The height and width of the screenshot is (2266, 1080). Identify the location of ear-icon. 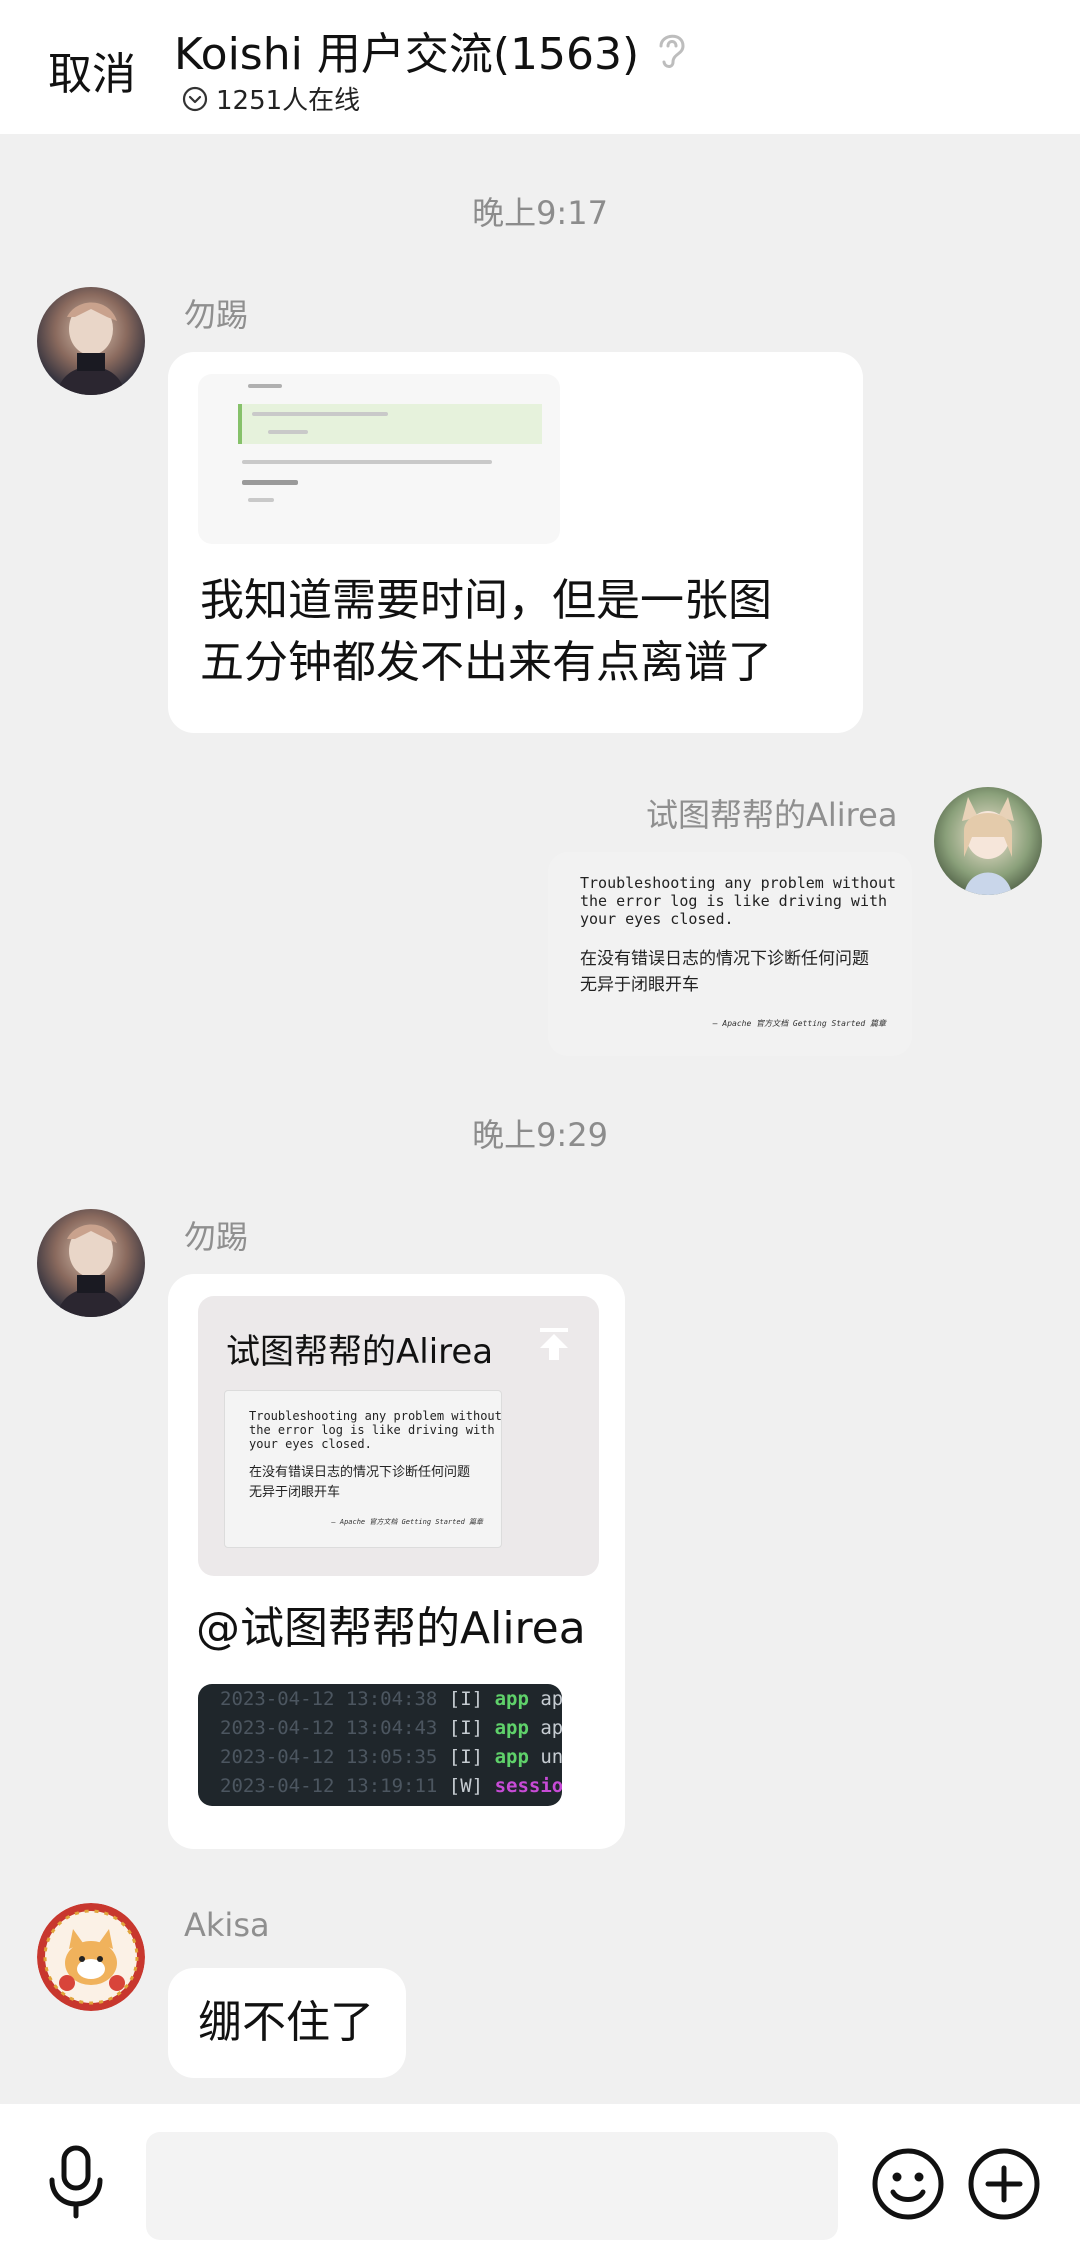
(672, 50).